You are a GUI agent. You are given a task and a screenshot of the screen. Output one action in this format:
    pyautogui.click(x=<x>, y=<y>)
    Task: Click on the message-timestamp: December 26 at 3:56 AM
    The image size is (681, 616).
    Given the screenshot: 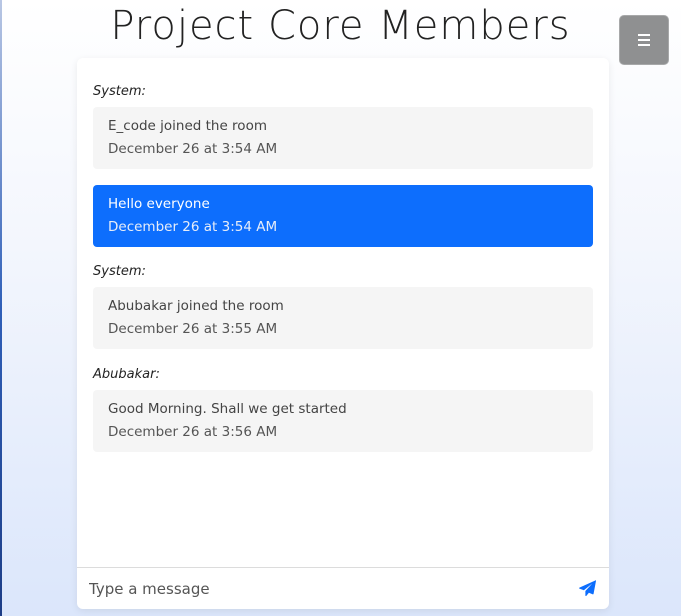 What is the action you would take?
    pyautogui.click(x=193, y=432)
    